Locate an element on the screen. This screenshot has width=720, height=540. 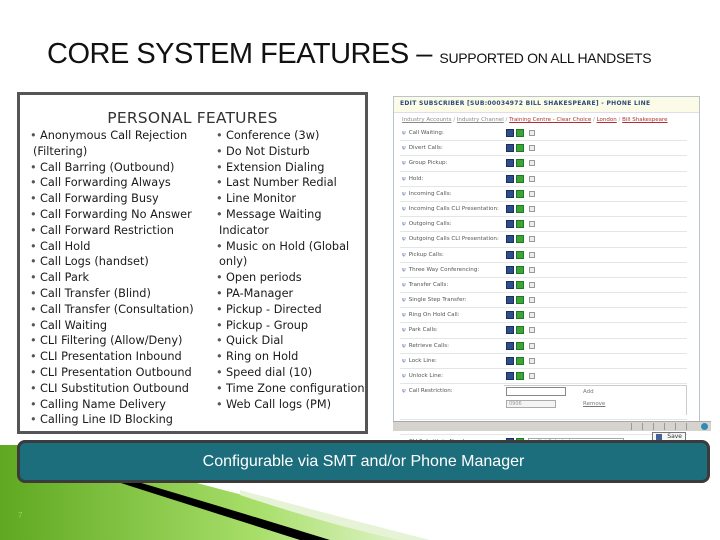
setting-label: ψ Ring On Hold Call: is located at coordinates (431, 315).